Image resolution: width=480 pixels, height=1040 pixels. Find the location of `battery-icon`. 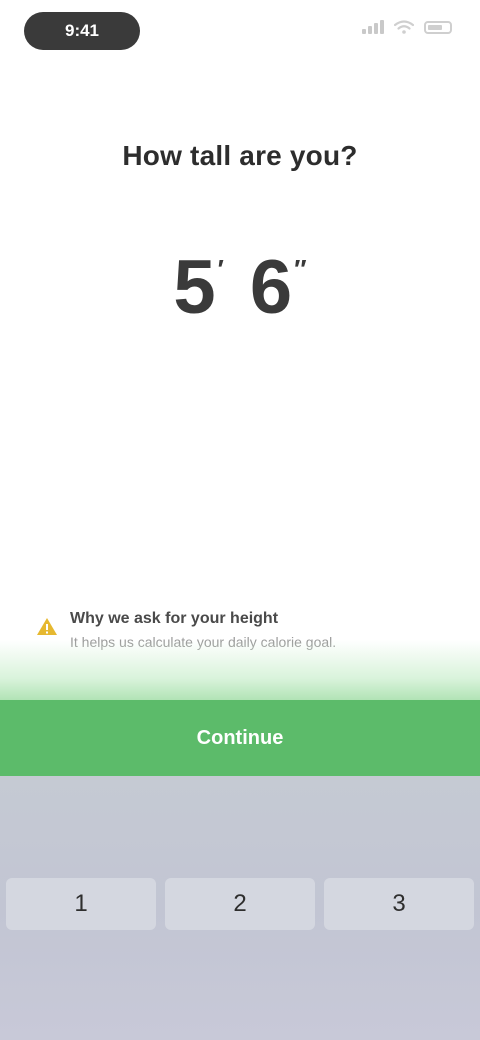

battery-icon is located at coordinates (438, 27).